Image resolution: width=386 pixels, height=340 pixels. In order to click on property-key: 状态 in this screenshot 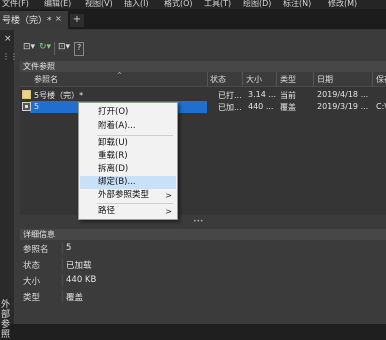, I will do `click(32, 266)`.